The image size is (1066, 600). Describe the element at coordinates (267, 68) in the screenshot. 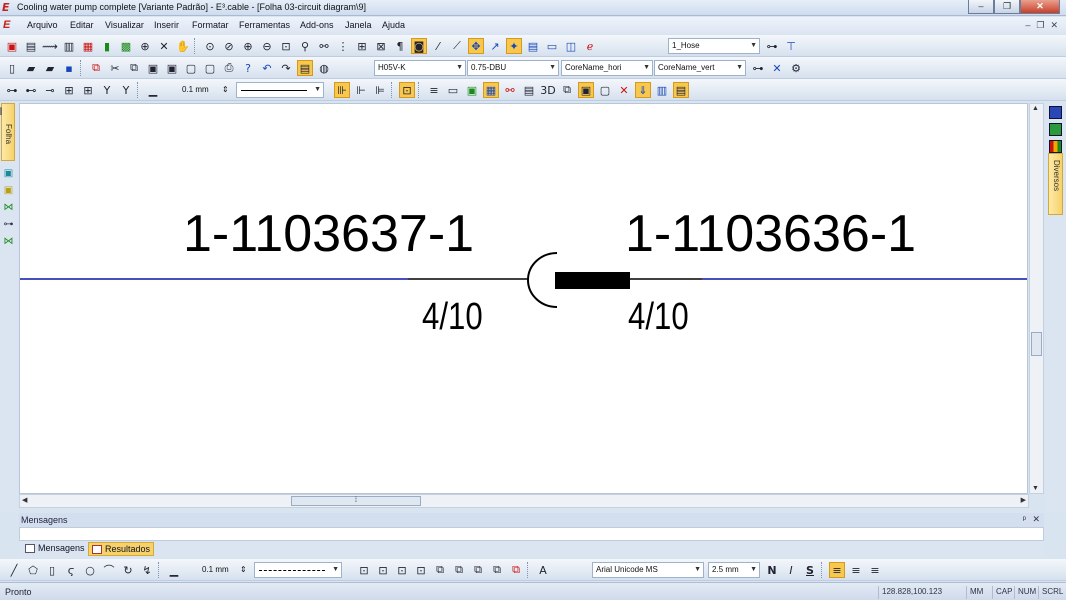

I see `undo-icon: ↶` at that location.